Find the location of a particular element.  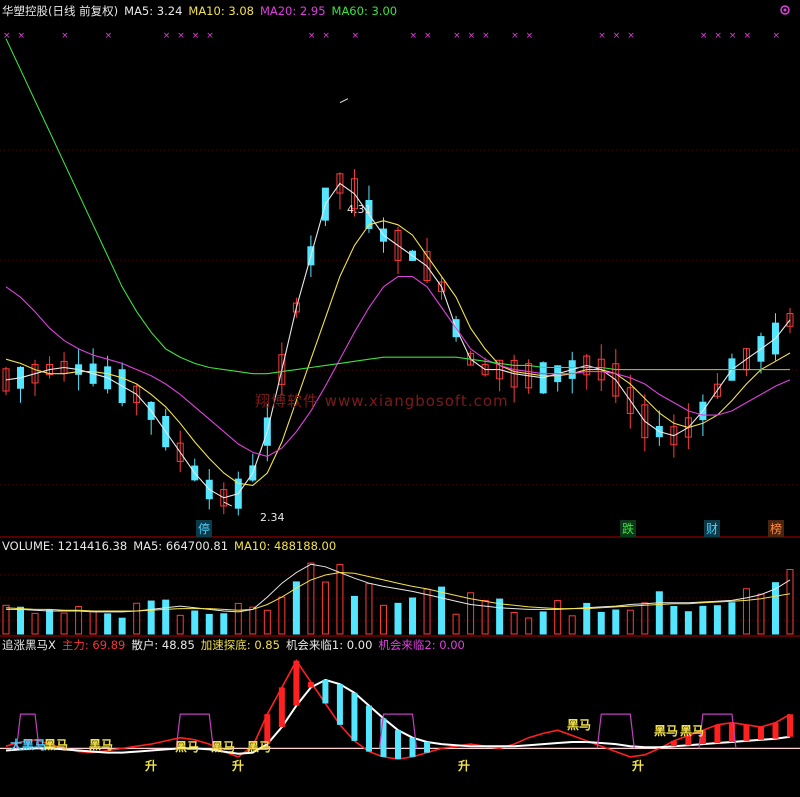

ma60-readout: MA60: 3.00 is located at coordinates (364, 11).